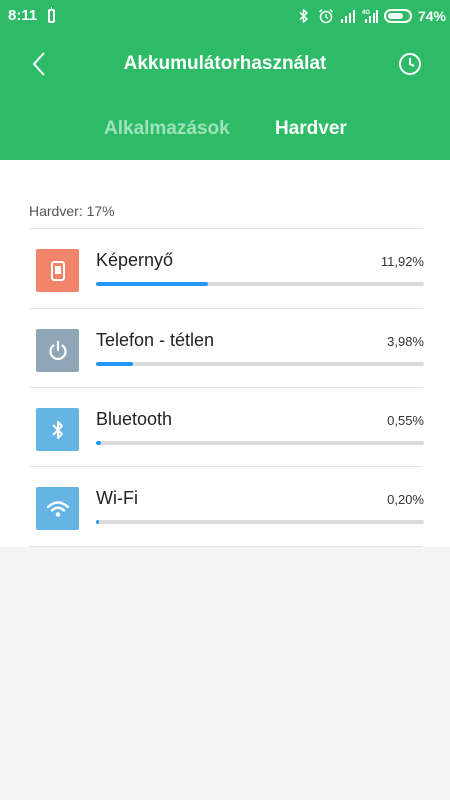  I want to click on tab-bar: Alkalmazások Hardver, so click(225, 128).